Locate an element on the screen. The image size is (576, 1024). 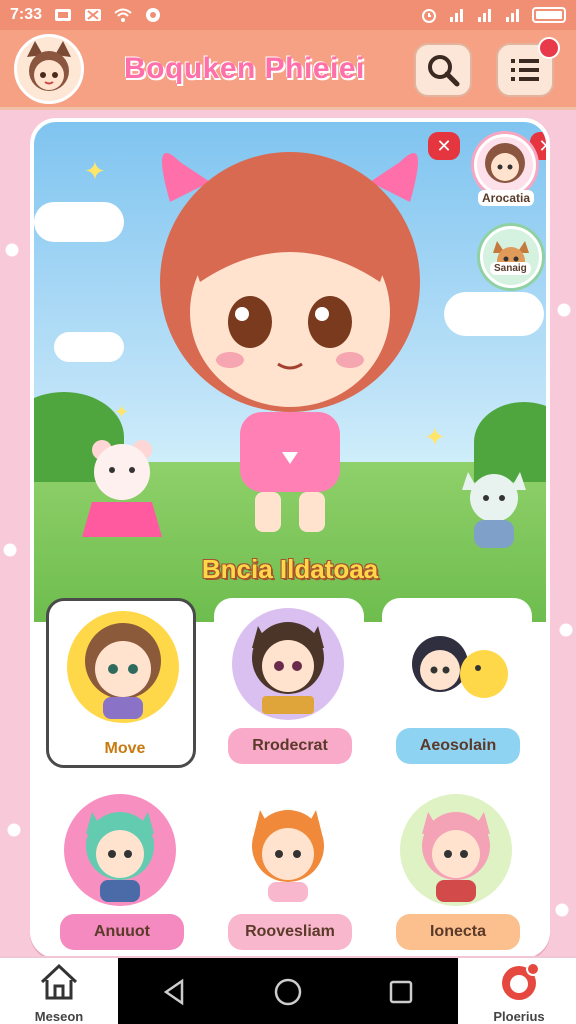
girl-with-pet-portrait-icon is located at coordinates (460, 667).